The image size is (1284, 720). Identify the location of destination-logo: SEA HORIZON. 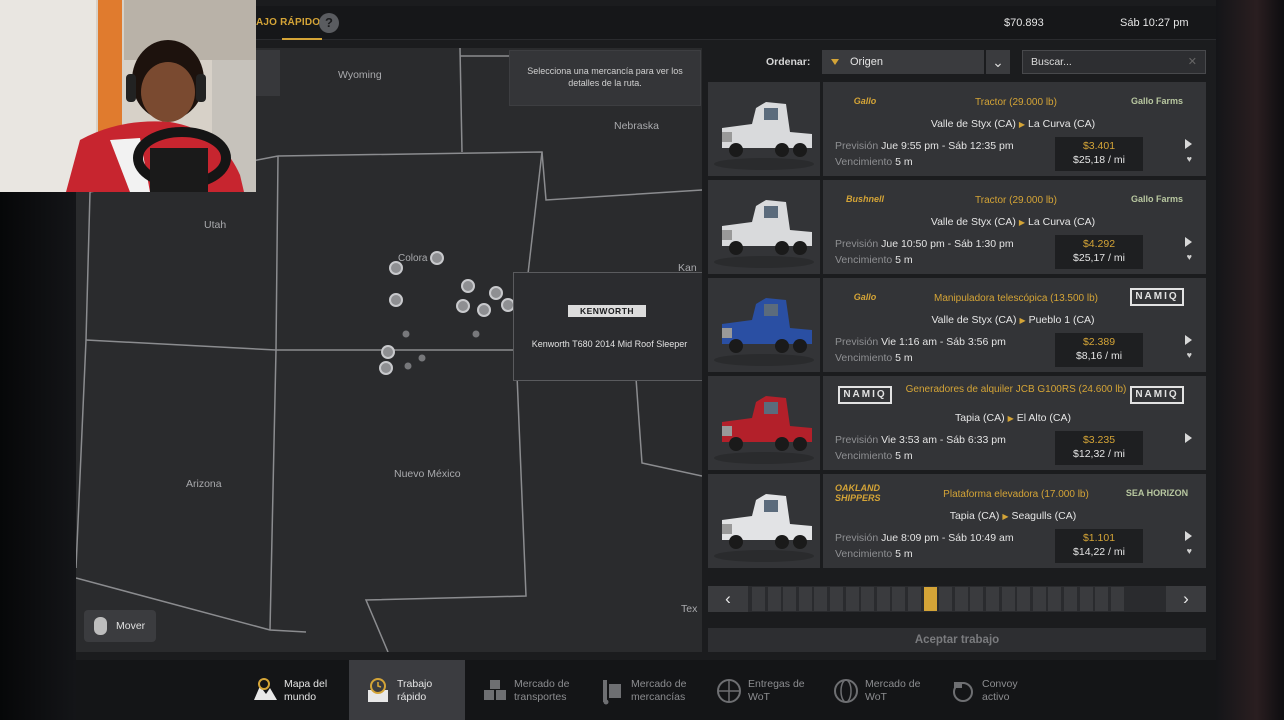
(1157, 493).